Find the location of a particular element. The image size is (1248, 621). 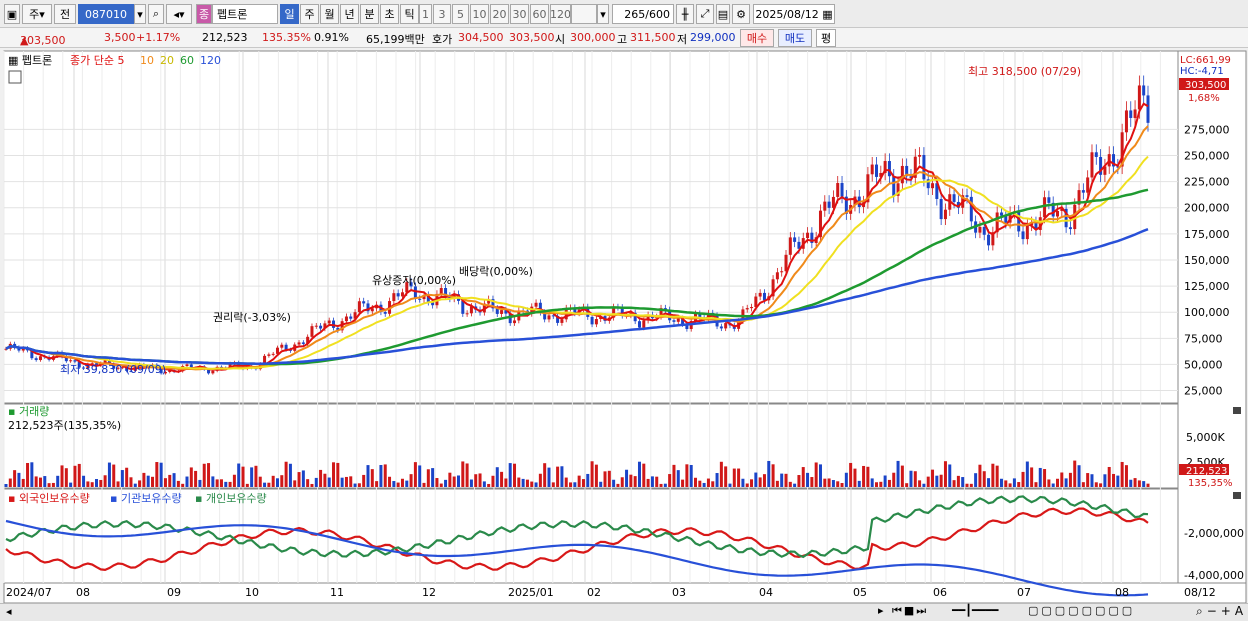

quote-change: 3,500 is located at coordinates (120, 37).